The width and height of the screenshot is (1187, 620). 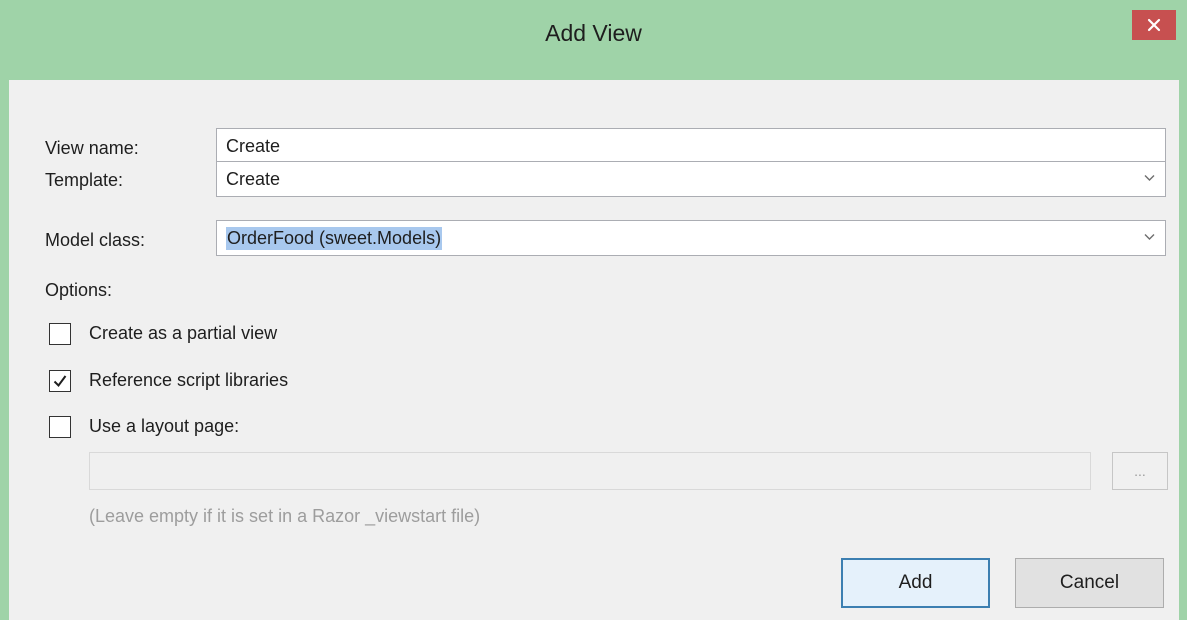 What do you see at coordinates (590, 471) in the screenshot?
I see `layout-page-path-input` at bounding box center [590, 471].